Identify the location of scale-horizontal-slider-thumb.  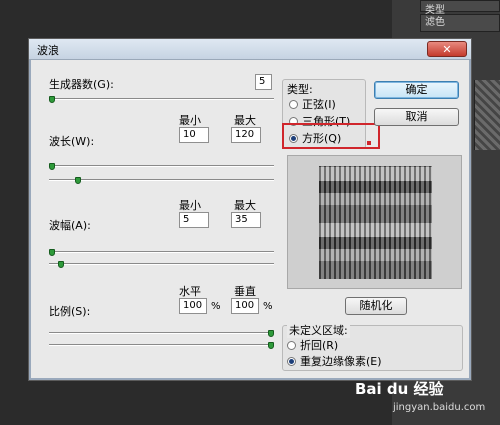
(271, 333).